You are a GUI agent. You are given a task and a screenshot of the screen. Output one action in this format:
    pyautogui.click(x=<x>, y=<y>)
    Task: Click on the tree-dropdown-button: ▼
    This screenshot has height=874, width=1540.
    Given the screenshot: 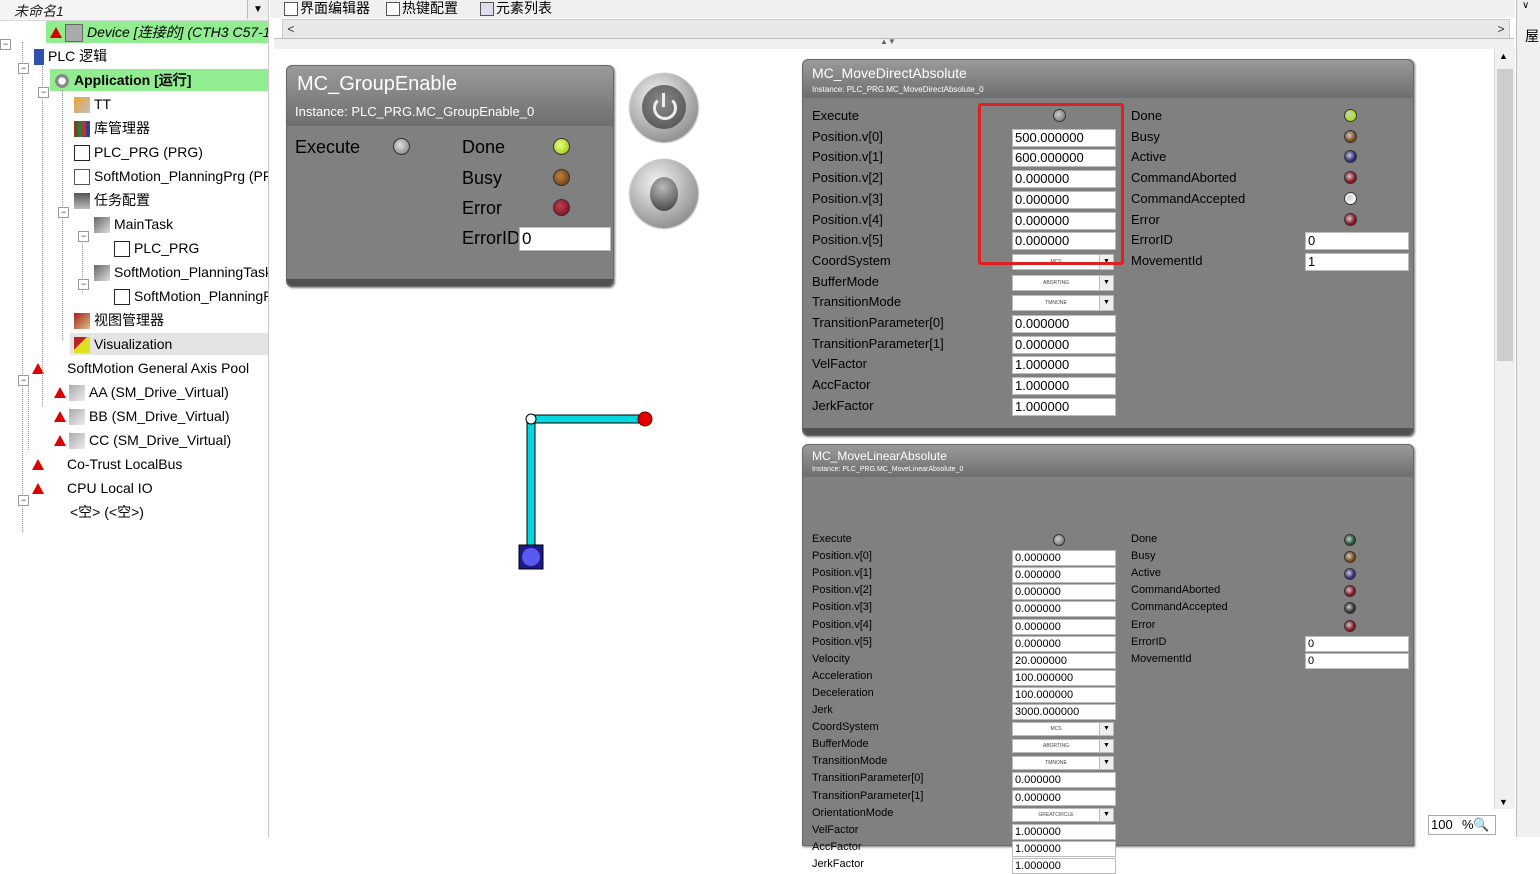 What is the action you would take?
    pyautogui.click(x=257, y=9)
    